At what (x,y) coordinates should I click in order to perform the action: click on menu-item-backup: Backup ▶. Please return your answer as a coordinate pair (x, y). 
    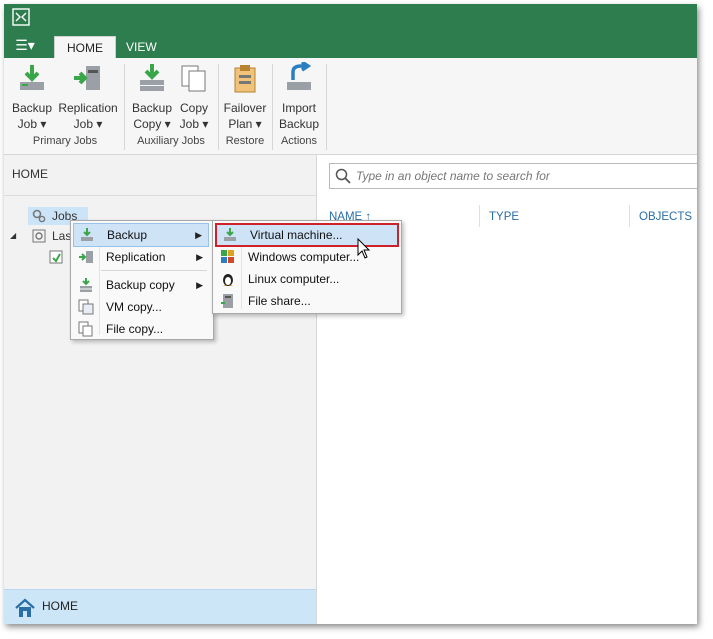
    Looking at the image, I should click on (141, 235).